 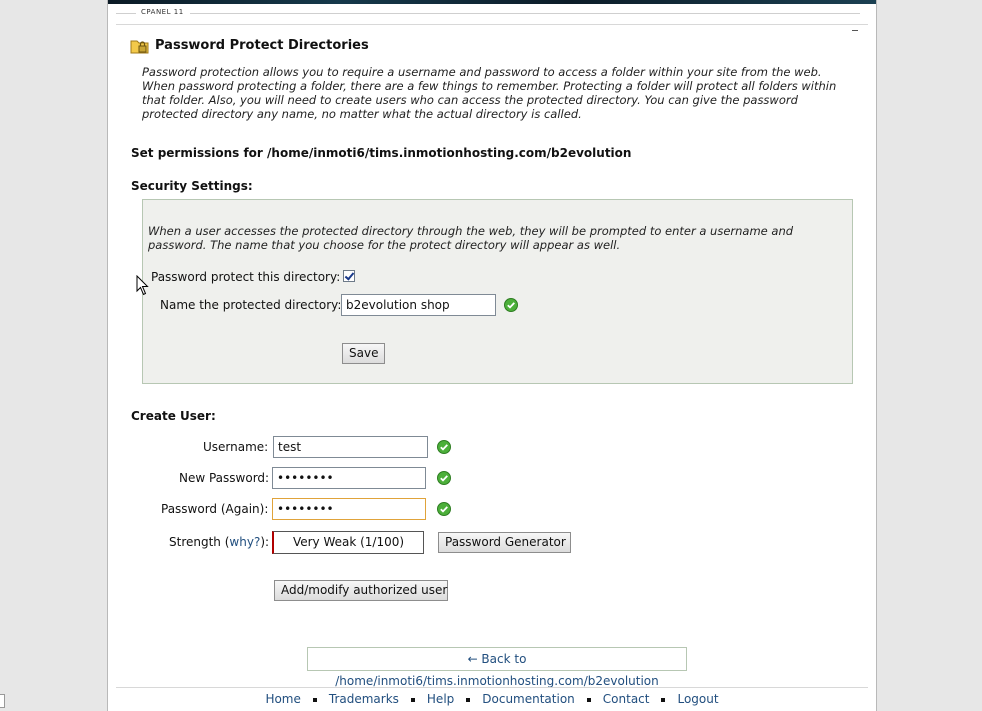 I want to click on password-generator-button: Password Generator, so click(x=504, y=542).